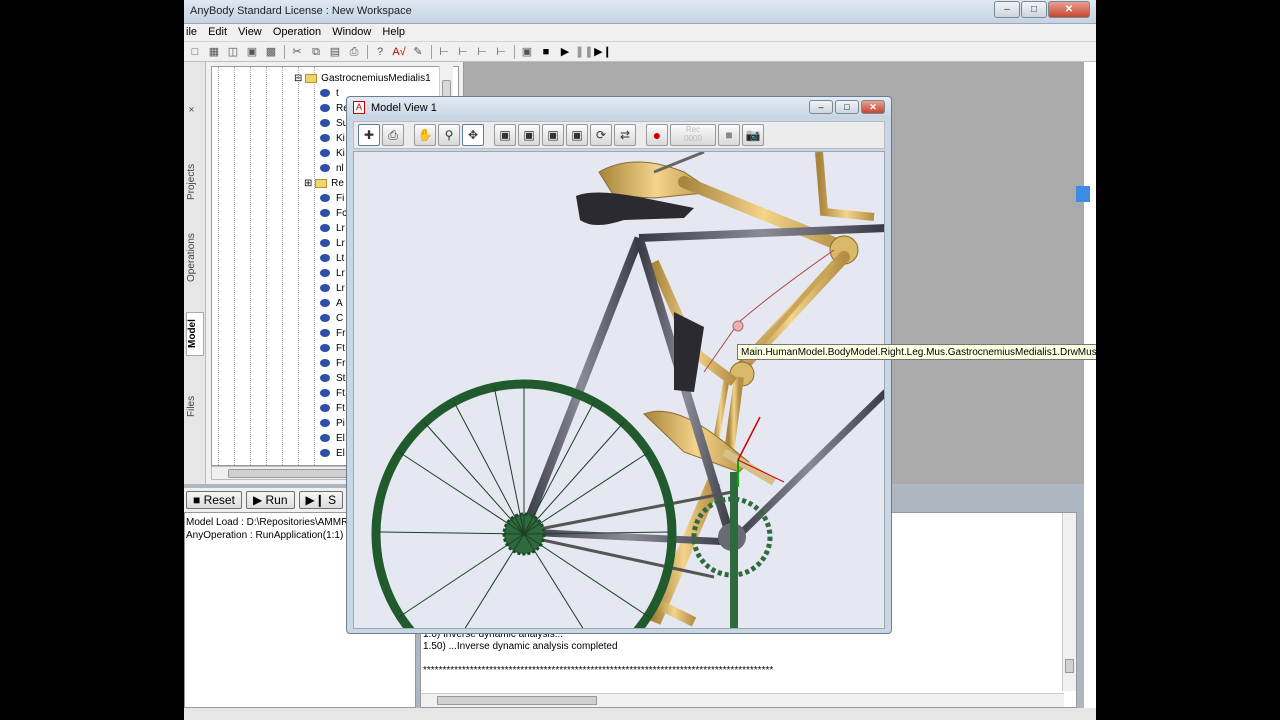 The image size is (1280, 720). I want to click on new-project-icon: ▦, so click(214, 52).